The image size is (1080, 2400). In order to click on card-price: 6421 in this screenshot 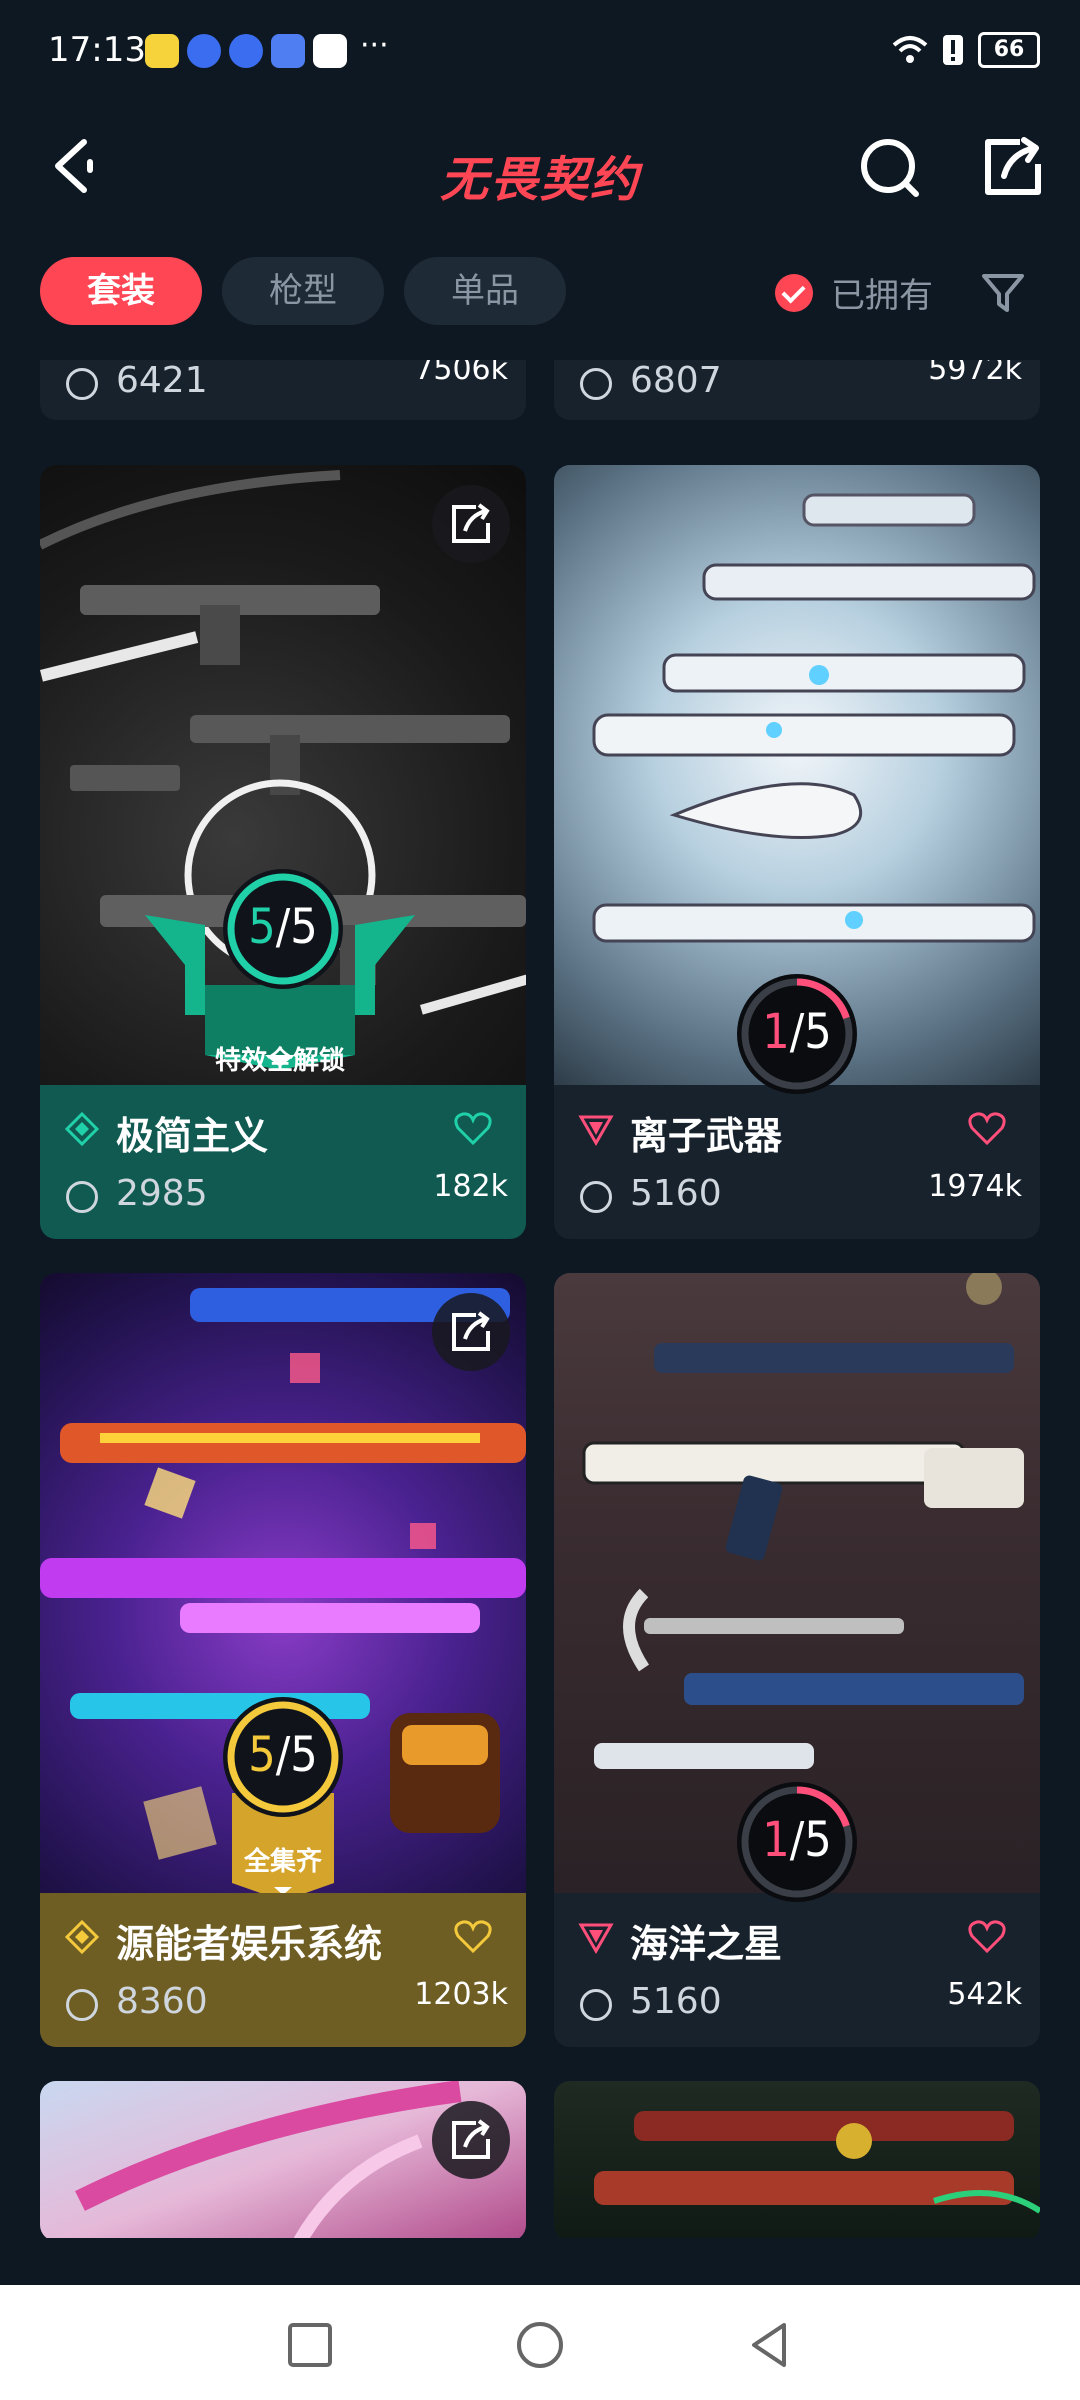, I will do `click(162, 380)`.